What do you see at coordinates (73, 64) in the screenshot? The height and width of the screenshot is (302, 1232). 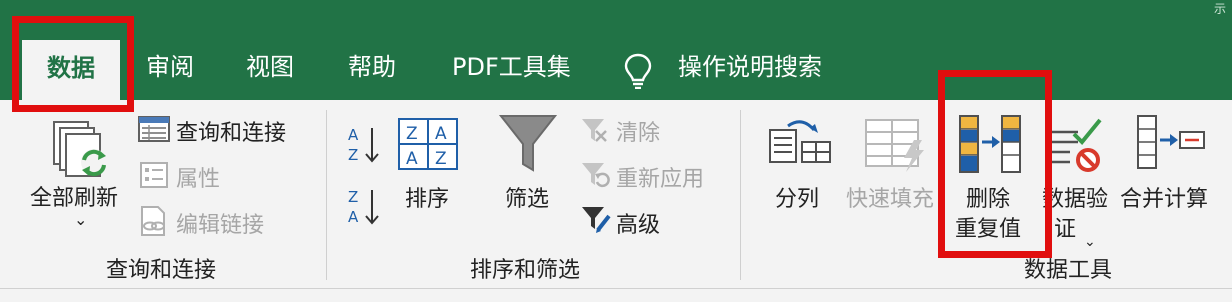 I see `highlight-box-data-tab` at bounding box center [73, 64].